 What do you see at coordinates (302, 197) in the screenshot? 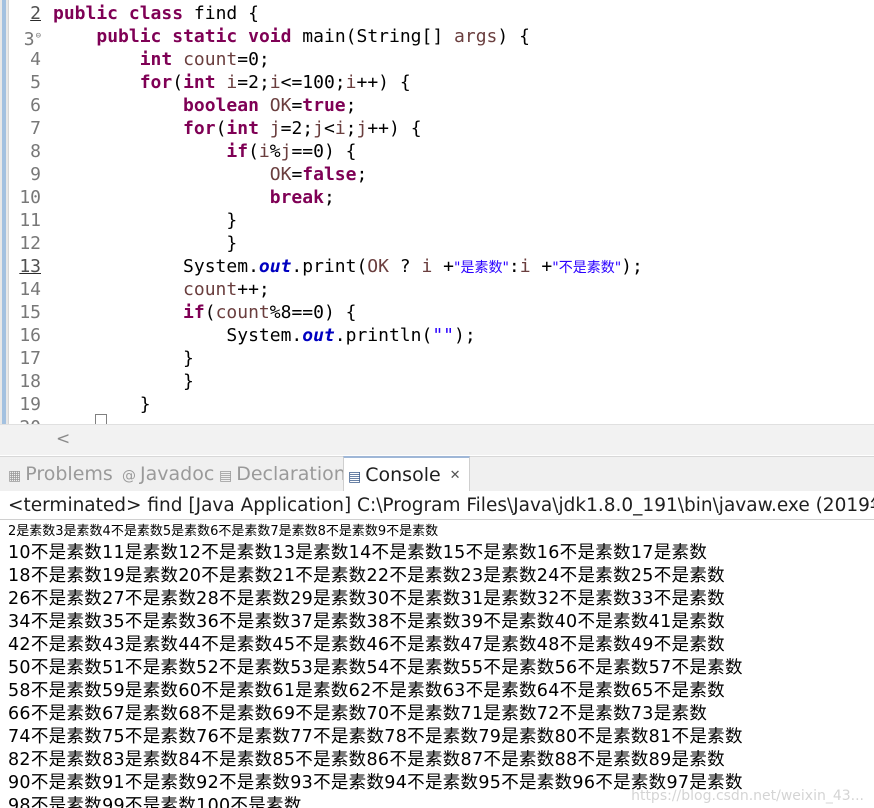
I see `code-line: break;` at bounding box center [302, 197].